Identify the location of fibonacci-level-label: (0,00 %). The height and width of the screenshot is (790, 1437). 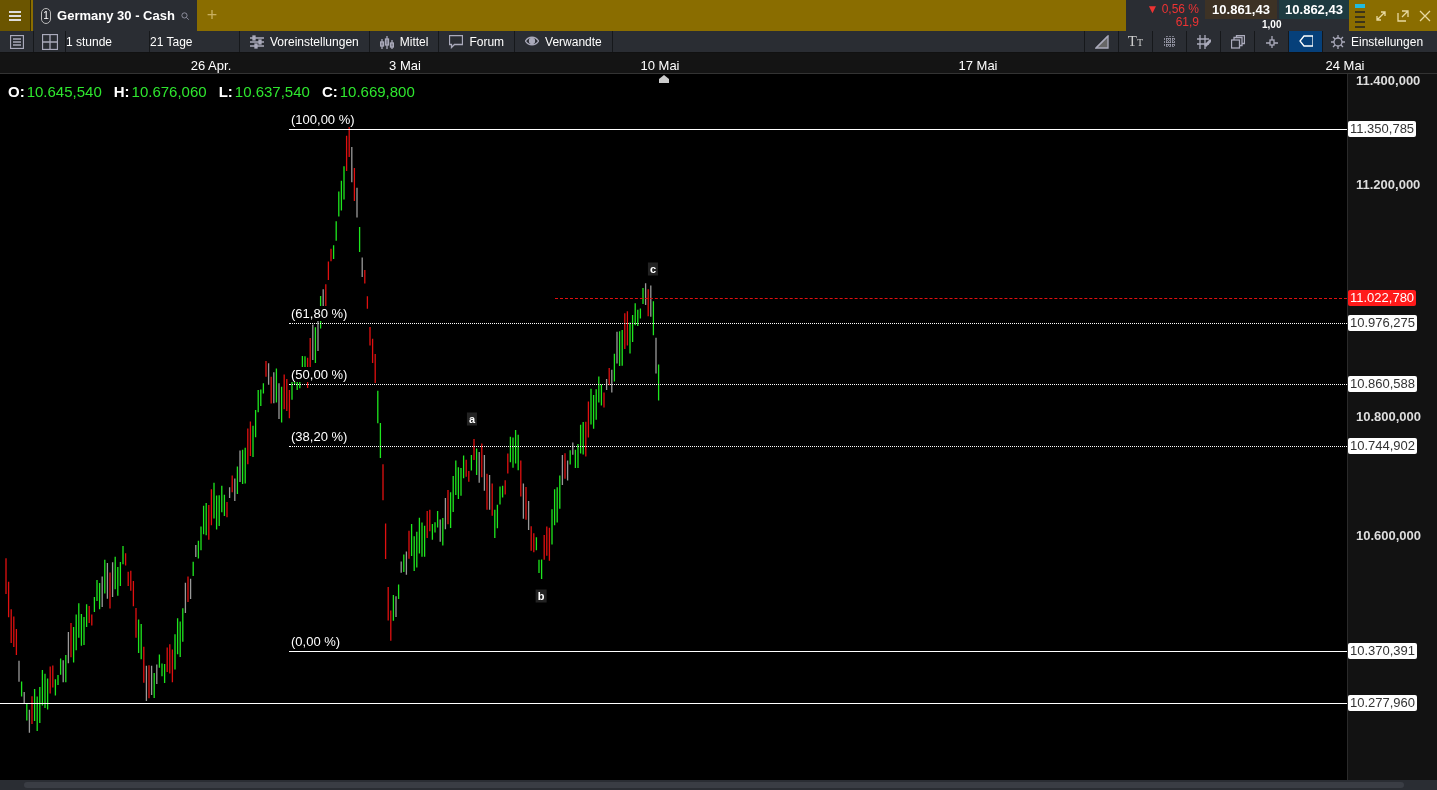
(316, 641).